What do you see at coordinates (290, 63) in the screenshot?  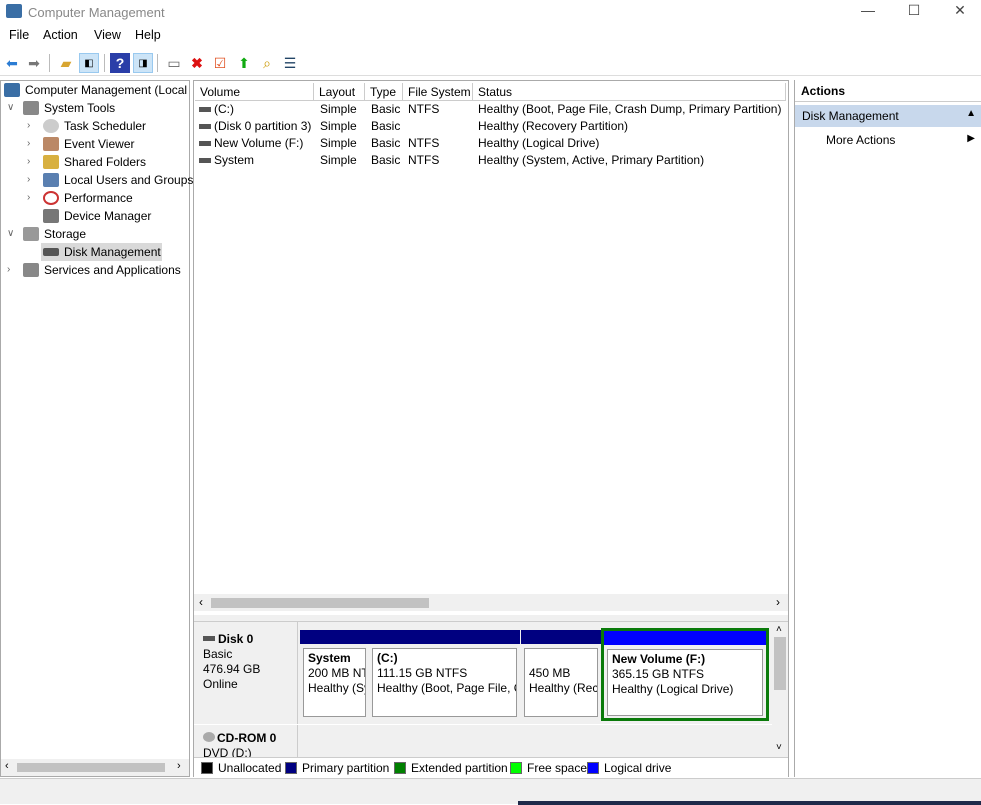 I see `settings-list-icon: ☰` at bounding box center [290, 63].